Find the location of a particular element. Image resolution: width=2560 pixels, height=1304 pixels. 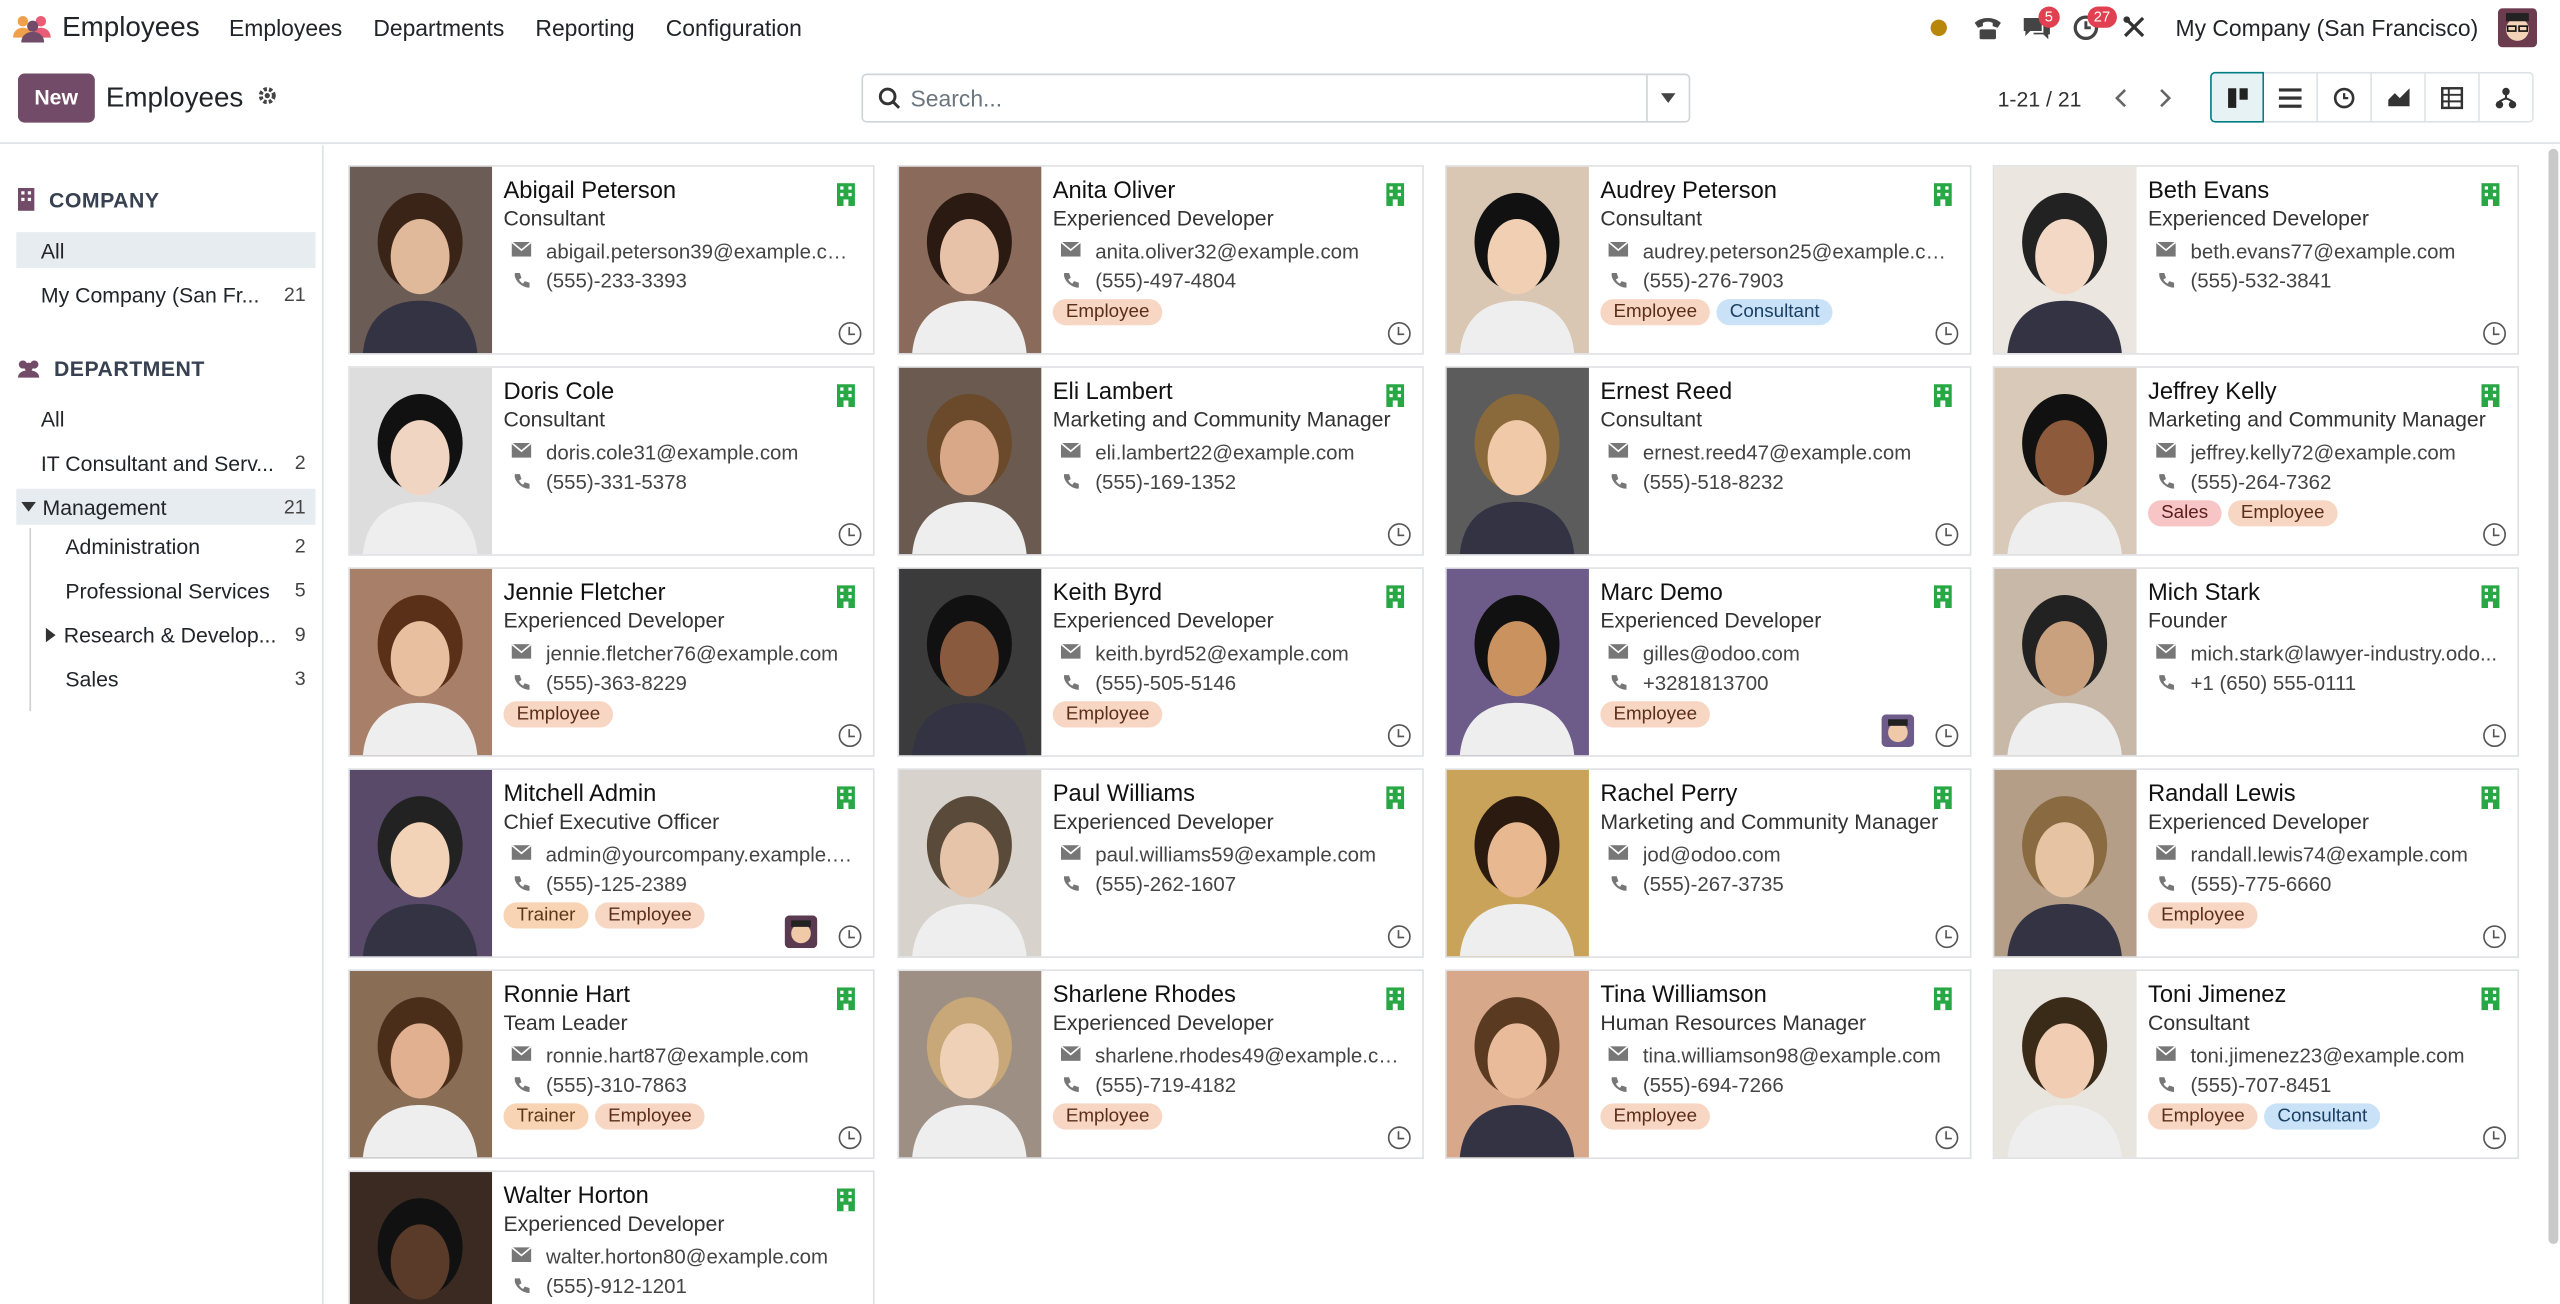

employee-phone: (555)-233-3393 is located at coordinates (616, 281).